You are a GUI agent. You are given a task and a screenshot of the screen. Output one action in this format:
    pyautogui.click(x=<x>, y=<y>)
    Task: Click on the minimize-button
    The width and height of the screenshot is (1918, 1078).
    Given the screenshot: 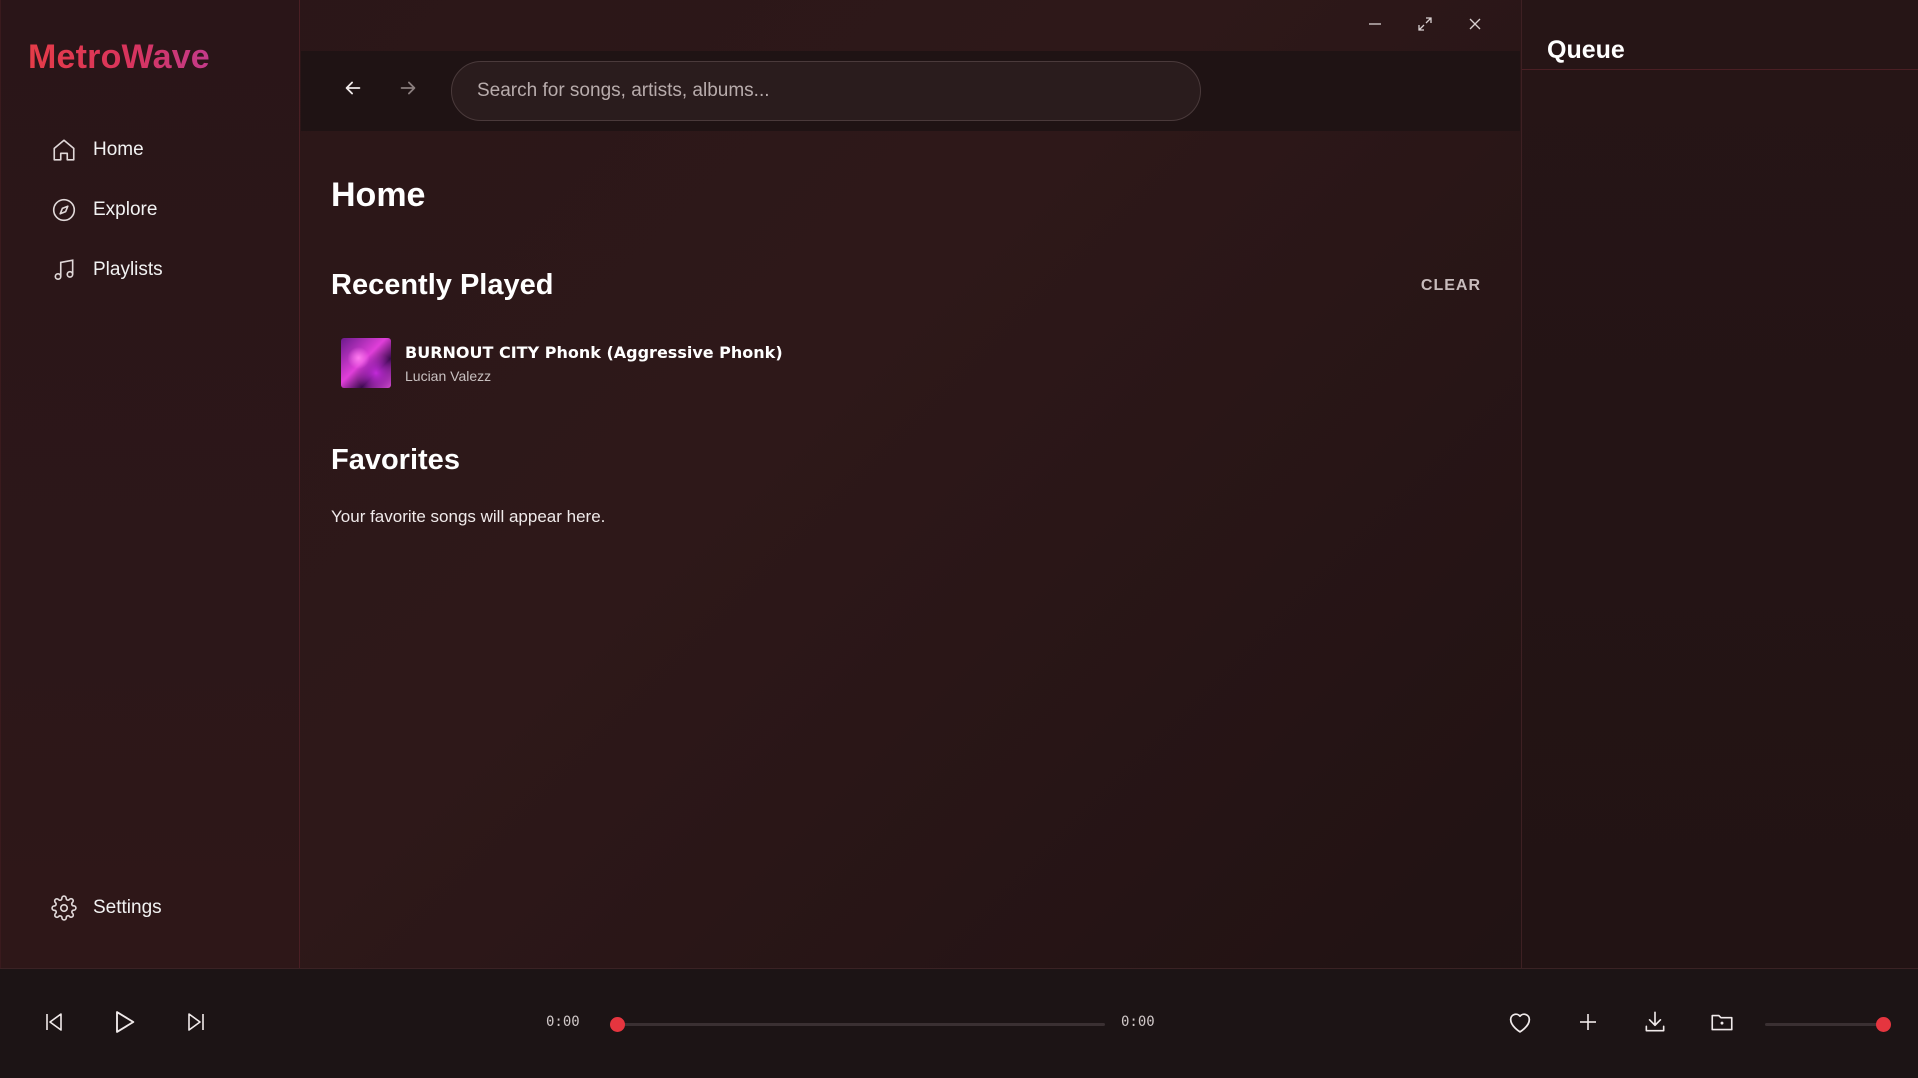 What is the action you would take?
    pyautogui.click(x=1375, y=26)
    